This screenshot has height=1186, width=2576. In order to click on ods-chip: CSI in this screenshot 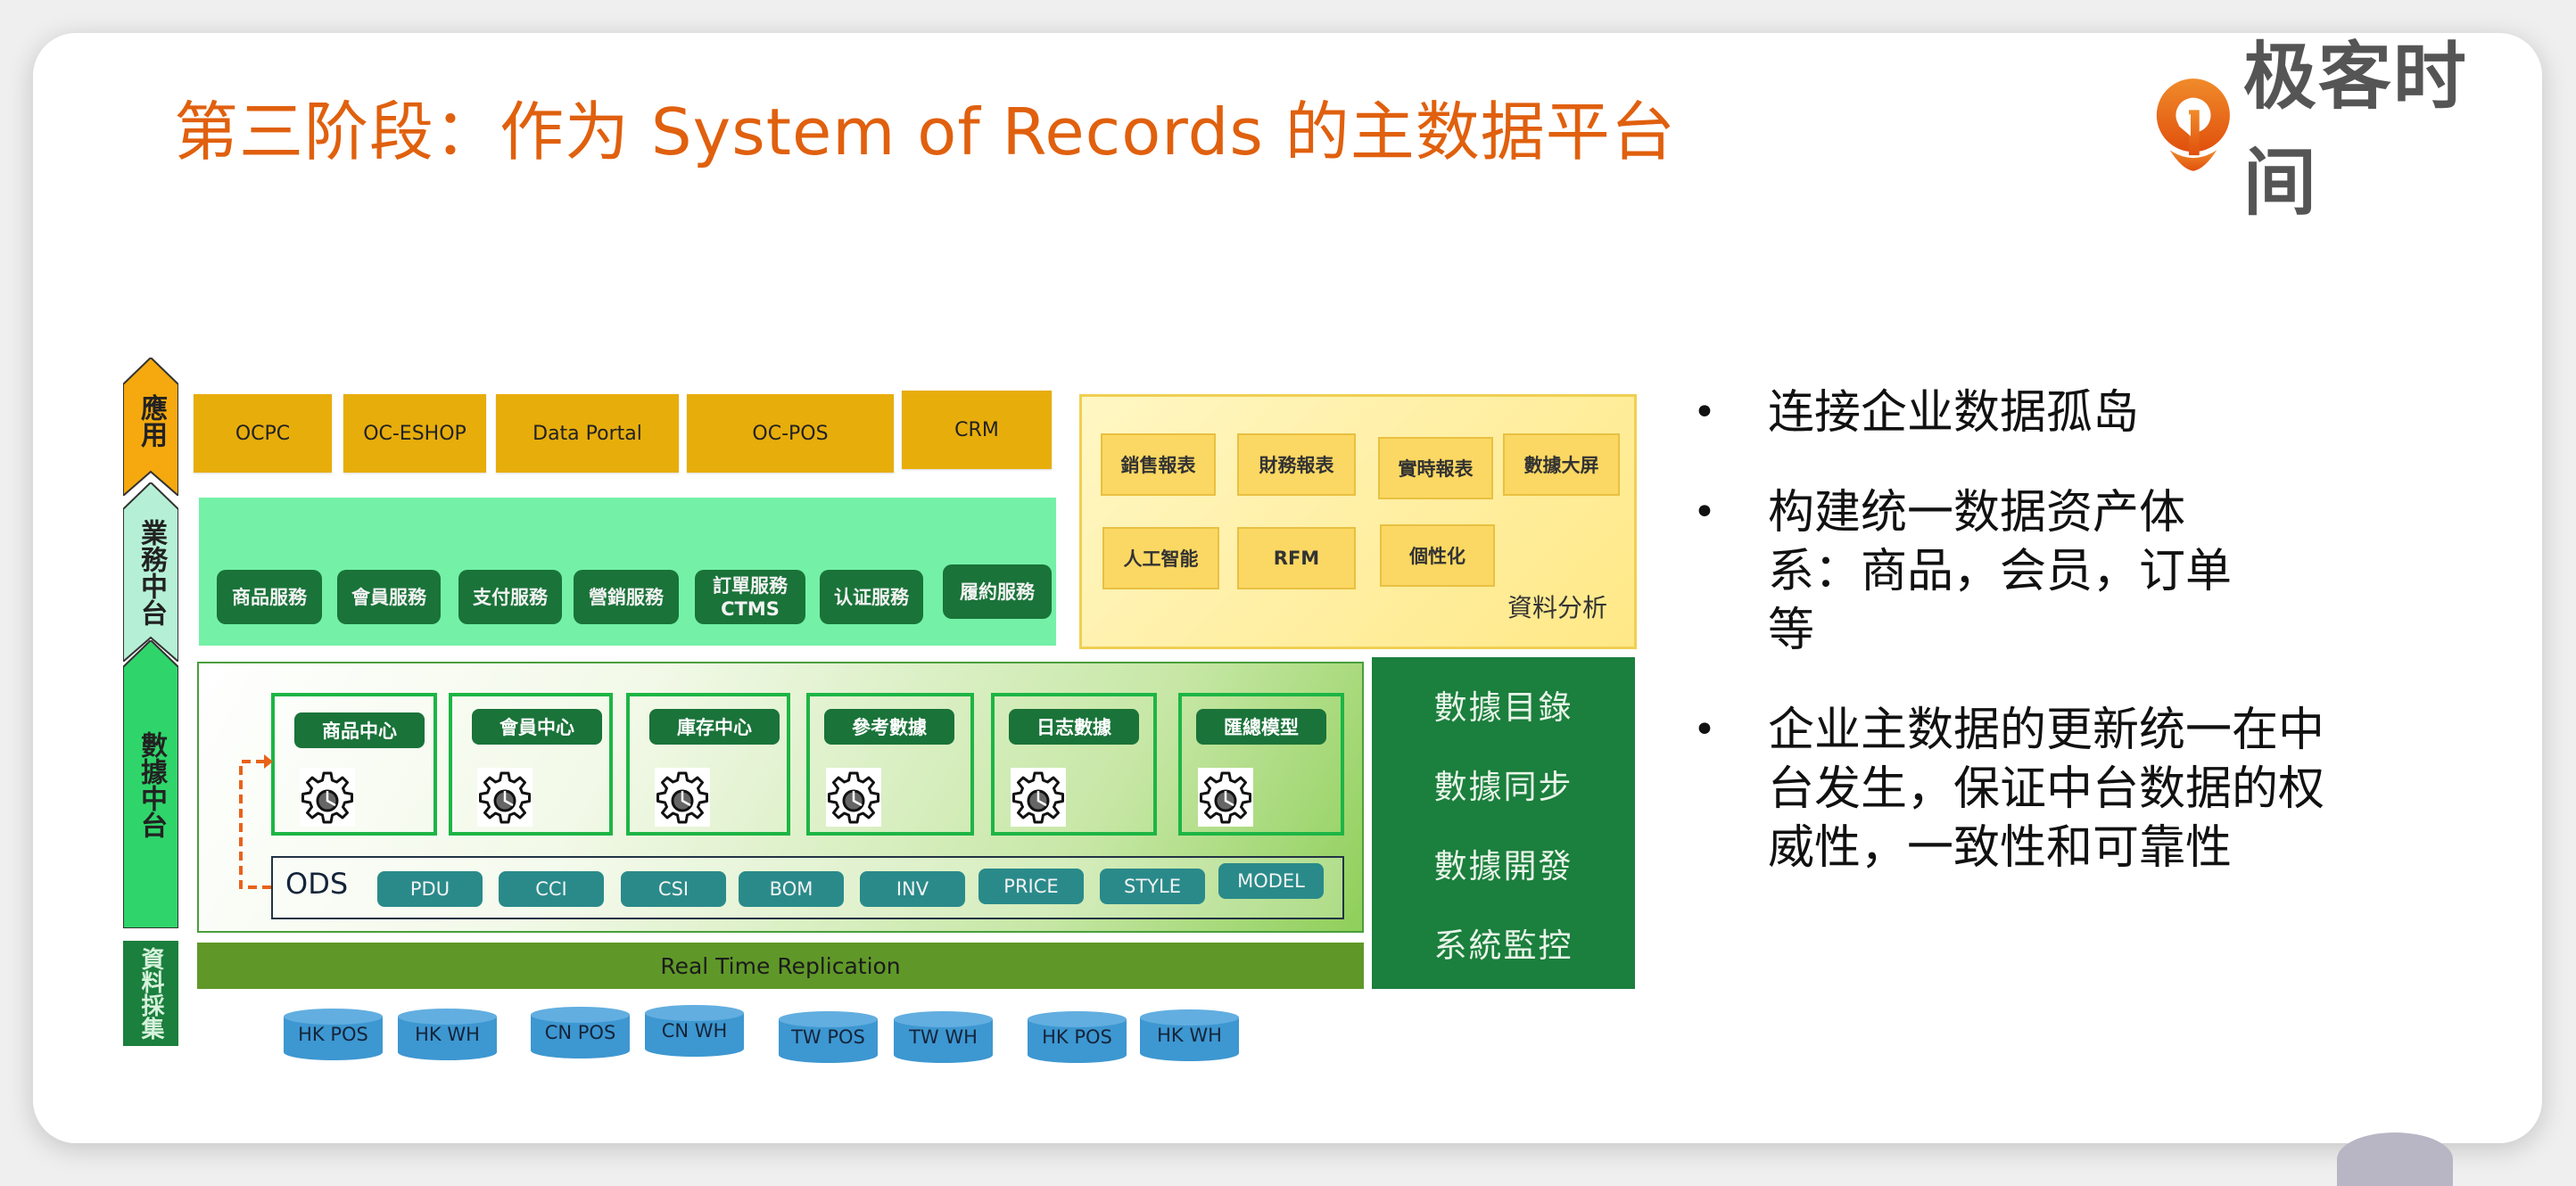, I will do `click(673, 889)`.